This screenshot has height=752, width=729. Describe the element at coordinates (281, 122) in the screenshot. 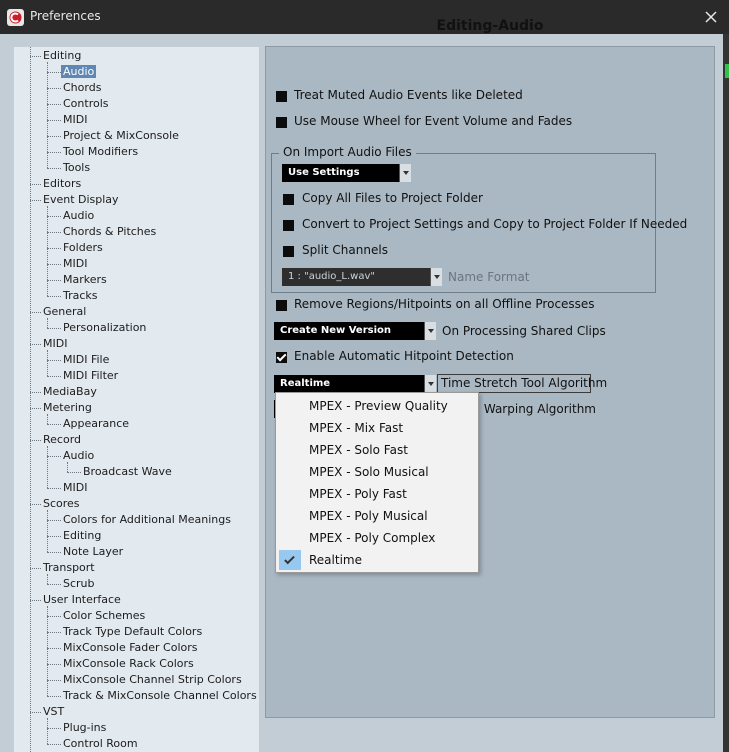

I see `mouse-wheel-checkbox` at that location.